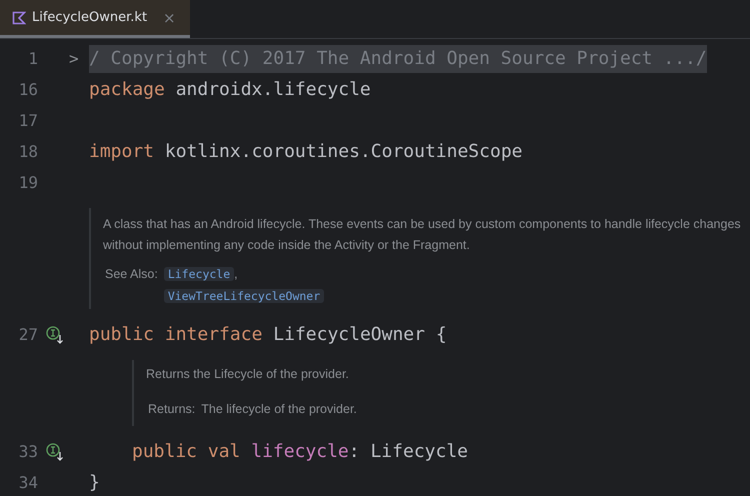 The height and width of the screenshot is (496, 750). I want to click on see-also-label: See Also:, so click(131, 274).